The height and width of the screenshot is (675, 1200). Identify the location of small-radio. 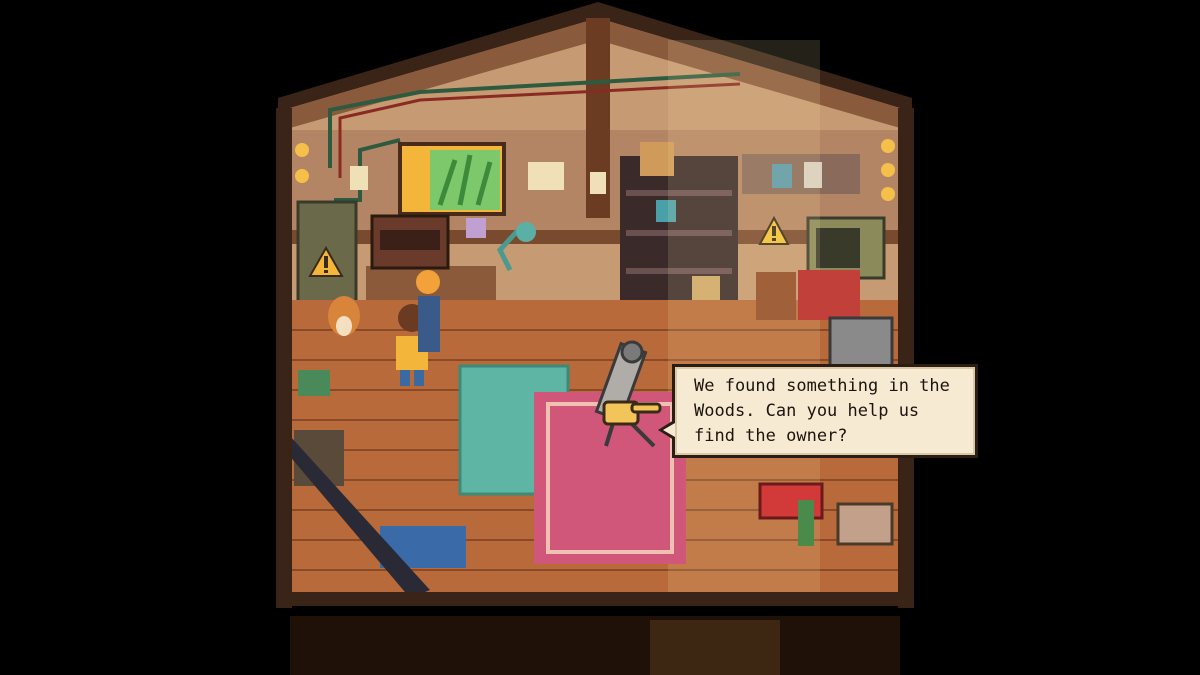
(865, 524).